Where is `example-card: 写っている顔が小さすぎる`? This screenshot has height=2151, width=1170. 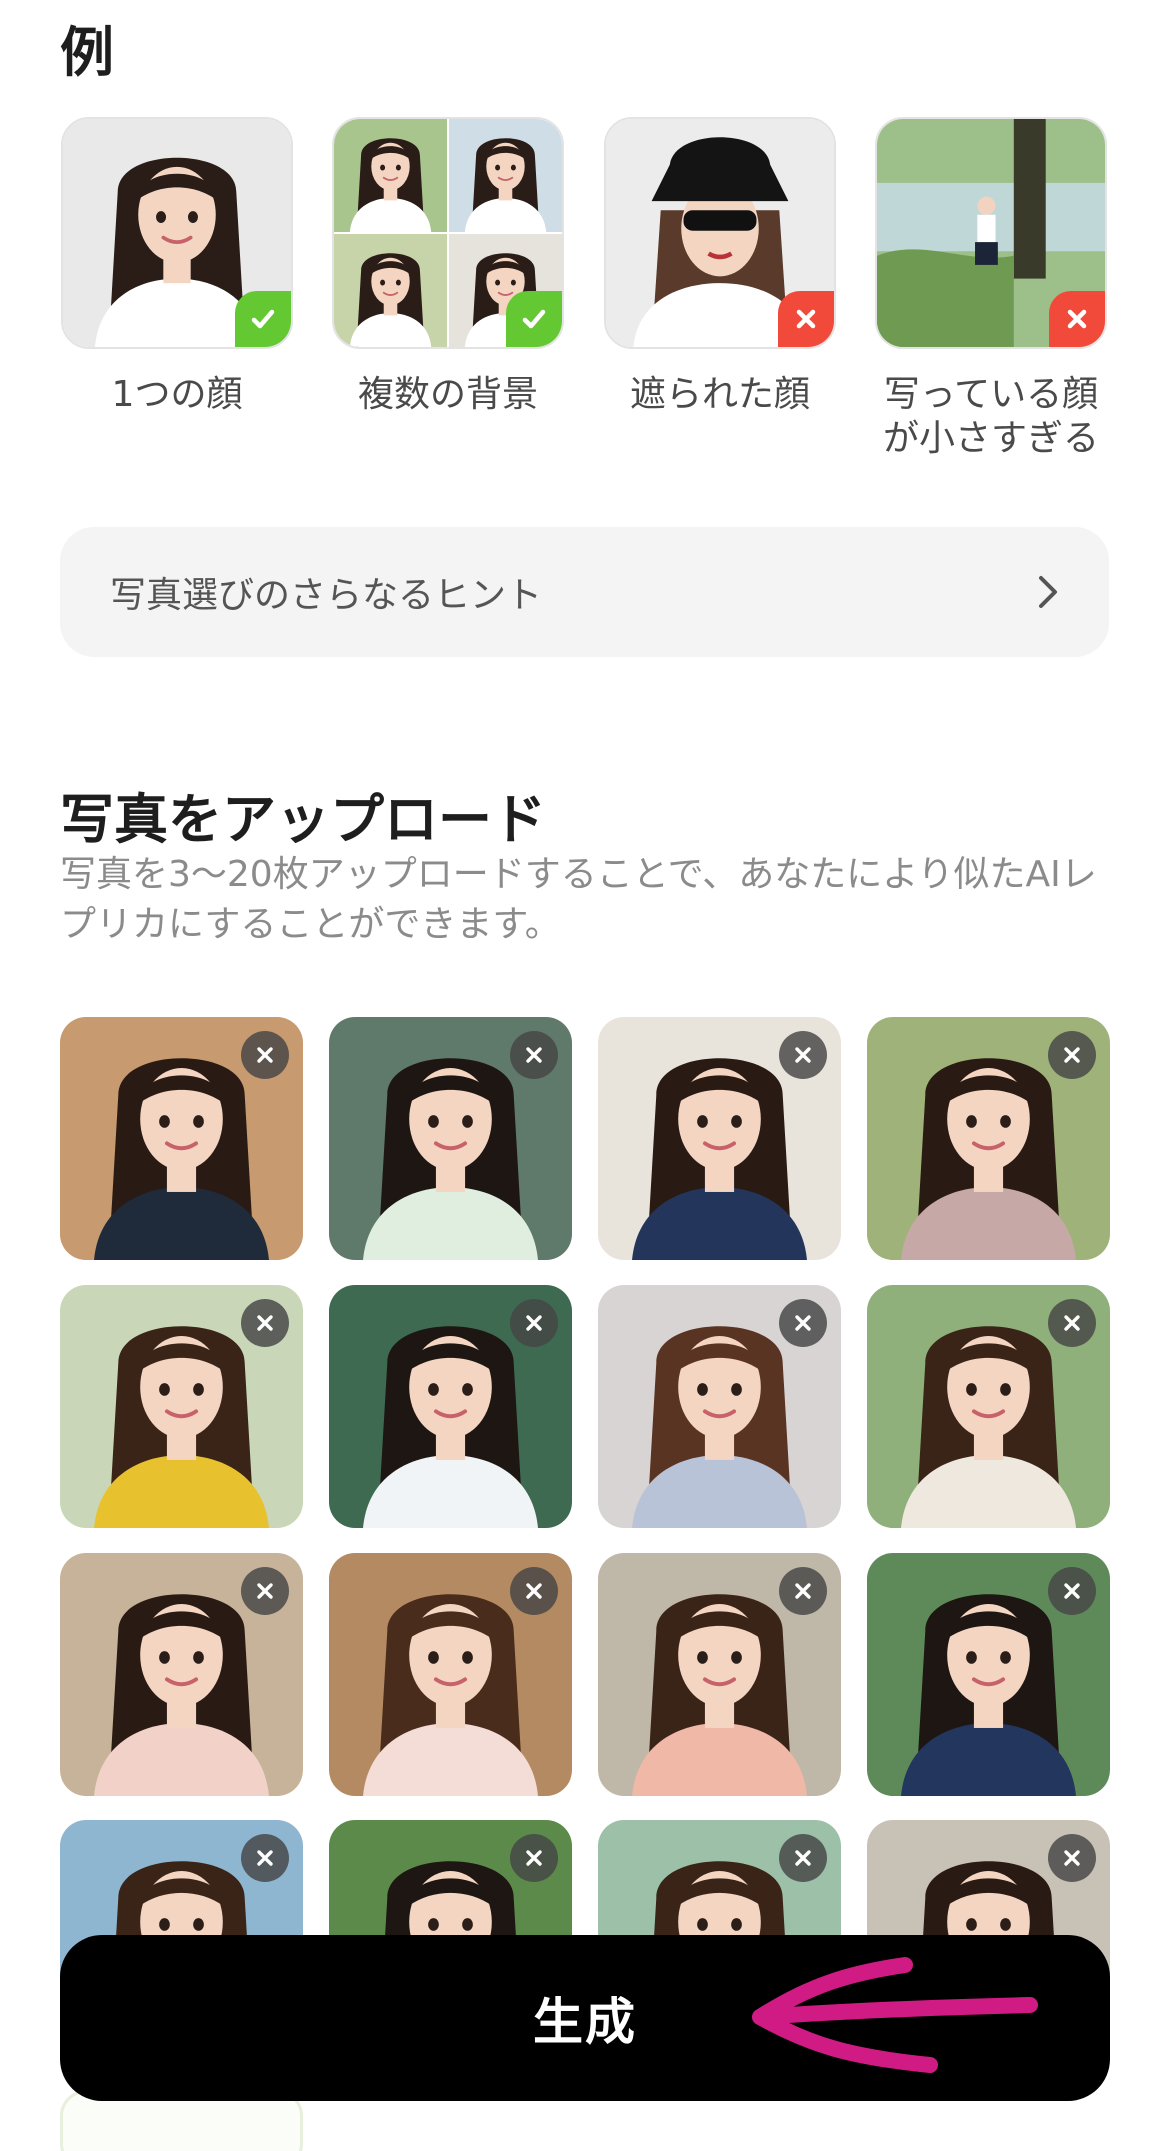 example-card: 写っている顔が小さすぎる is located at coordinates (991, 289).